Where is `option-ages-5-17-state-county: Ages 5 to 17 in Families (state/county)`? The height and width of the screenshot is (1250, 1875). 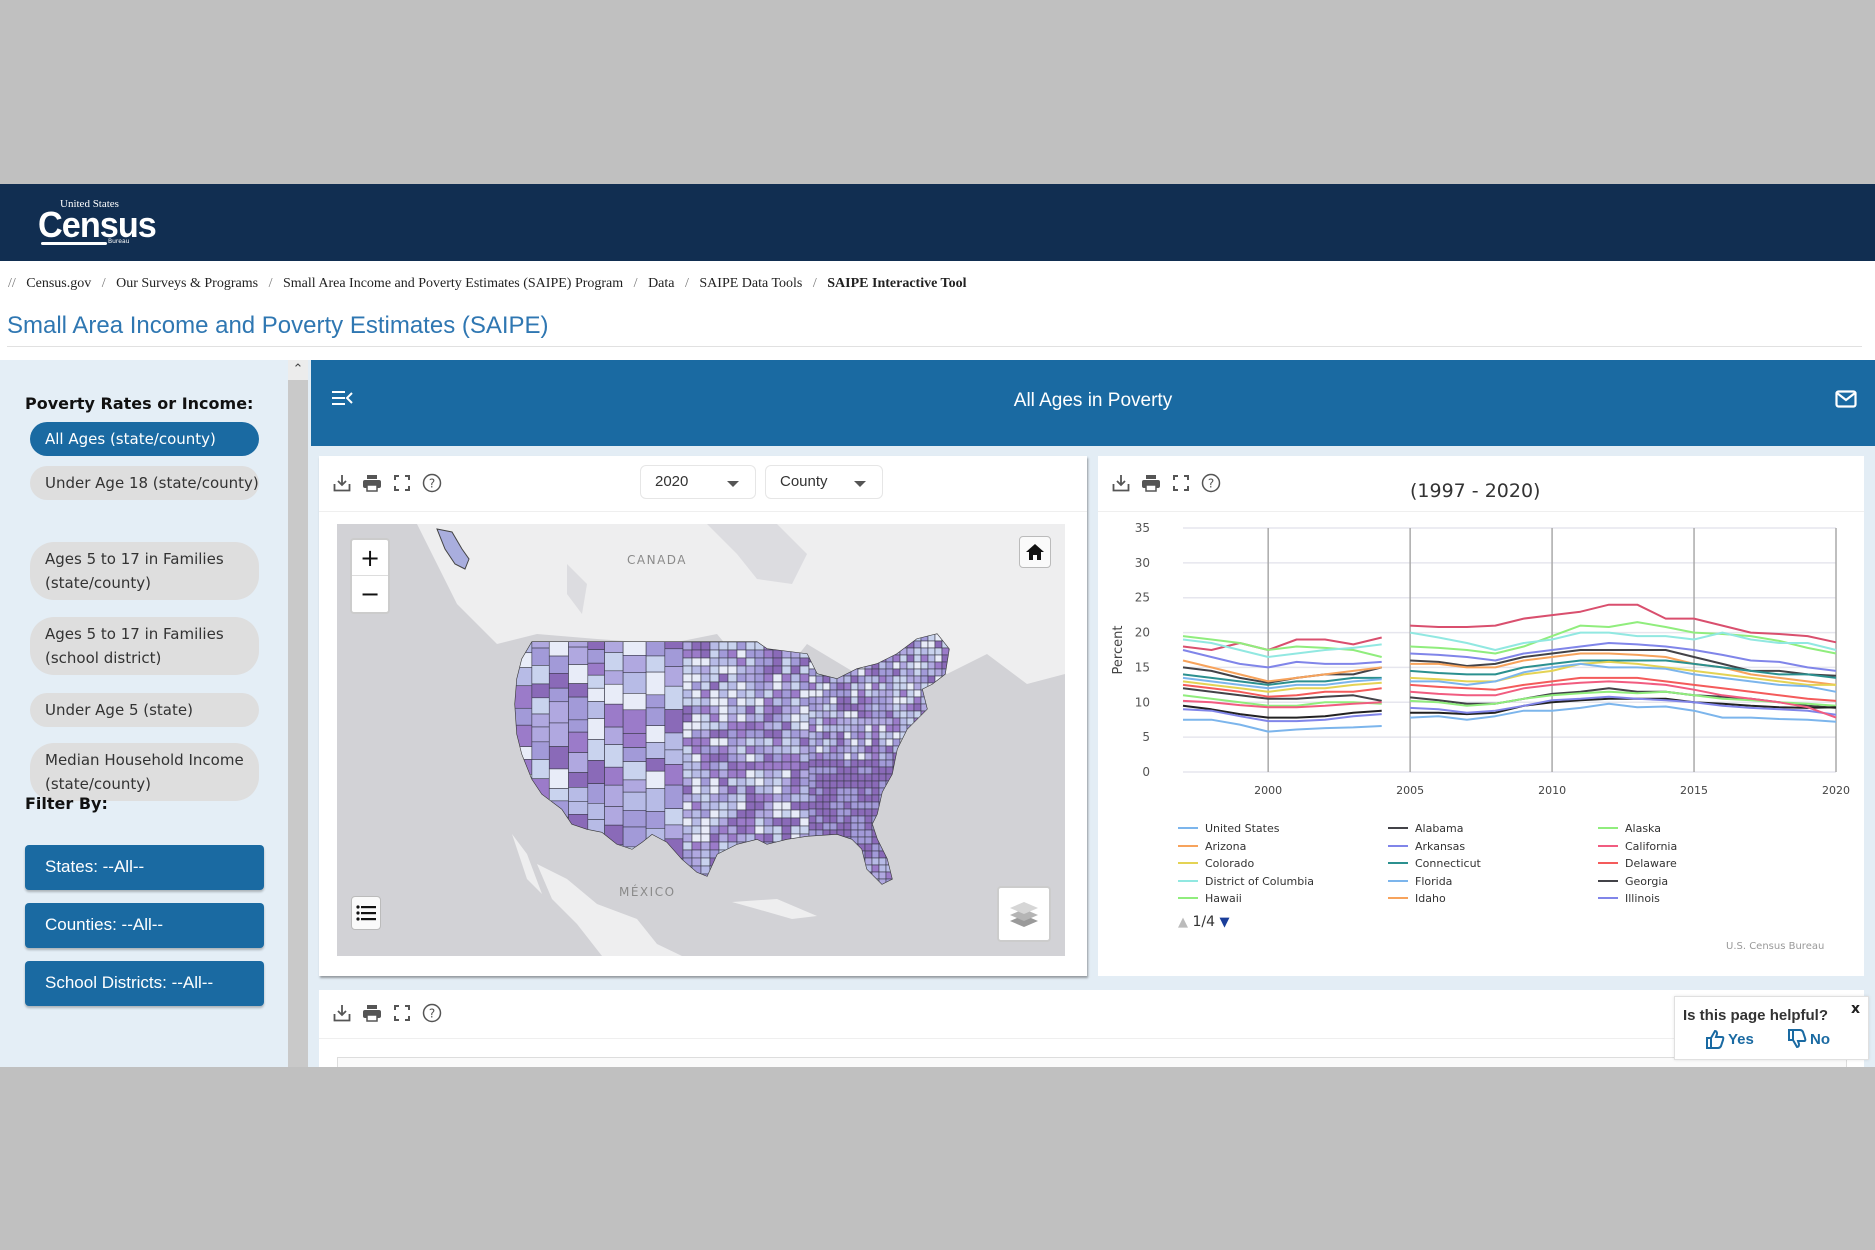 option-ages-5-17-state-county: Ages 5 to 17 in Families (state/county) is located at coordinates (144, 571).